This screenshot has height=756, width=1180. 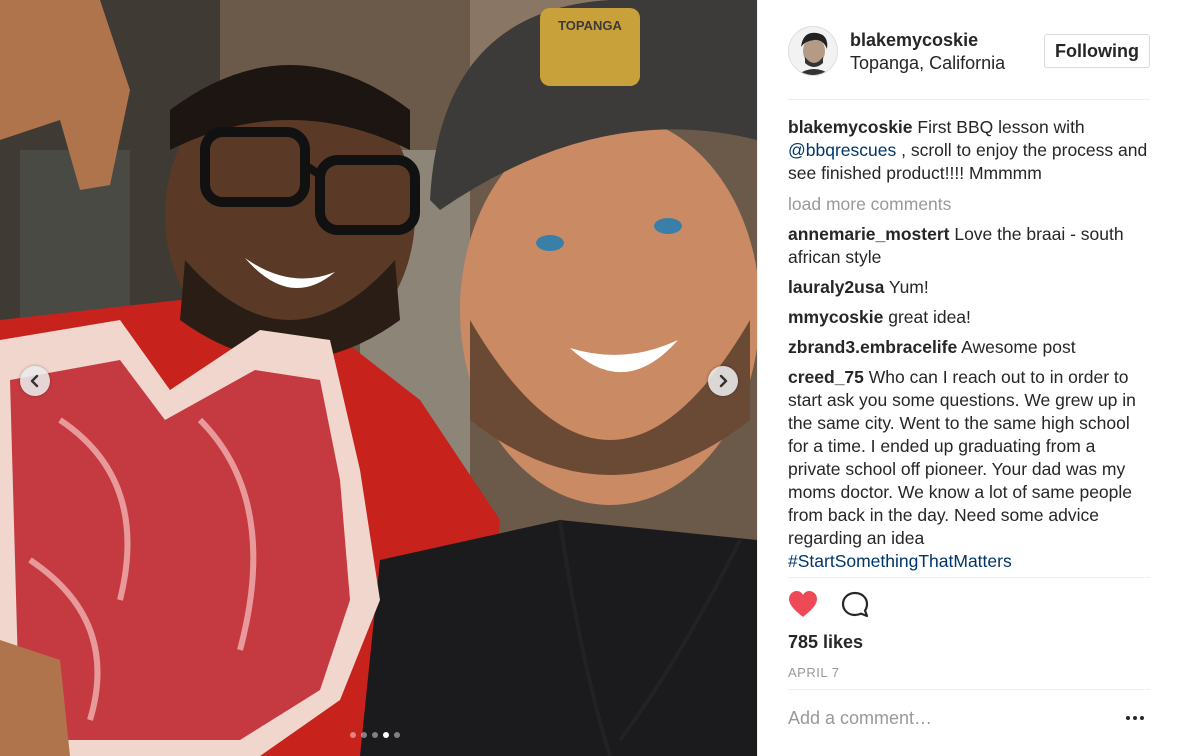 What do you see at coordinates (906, 287) in the screenshot?
I see `comment-text: Yum!` at bounding box center [906, 287].